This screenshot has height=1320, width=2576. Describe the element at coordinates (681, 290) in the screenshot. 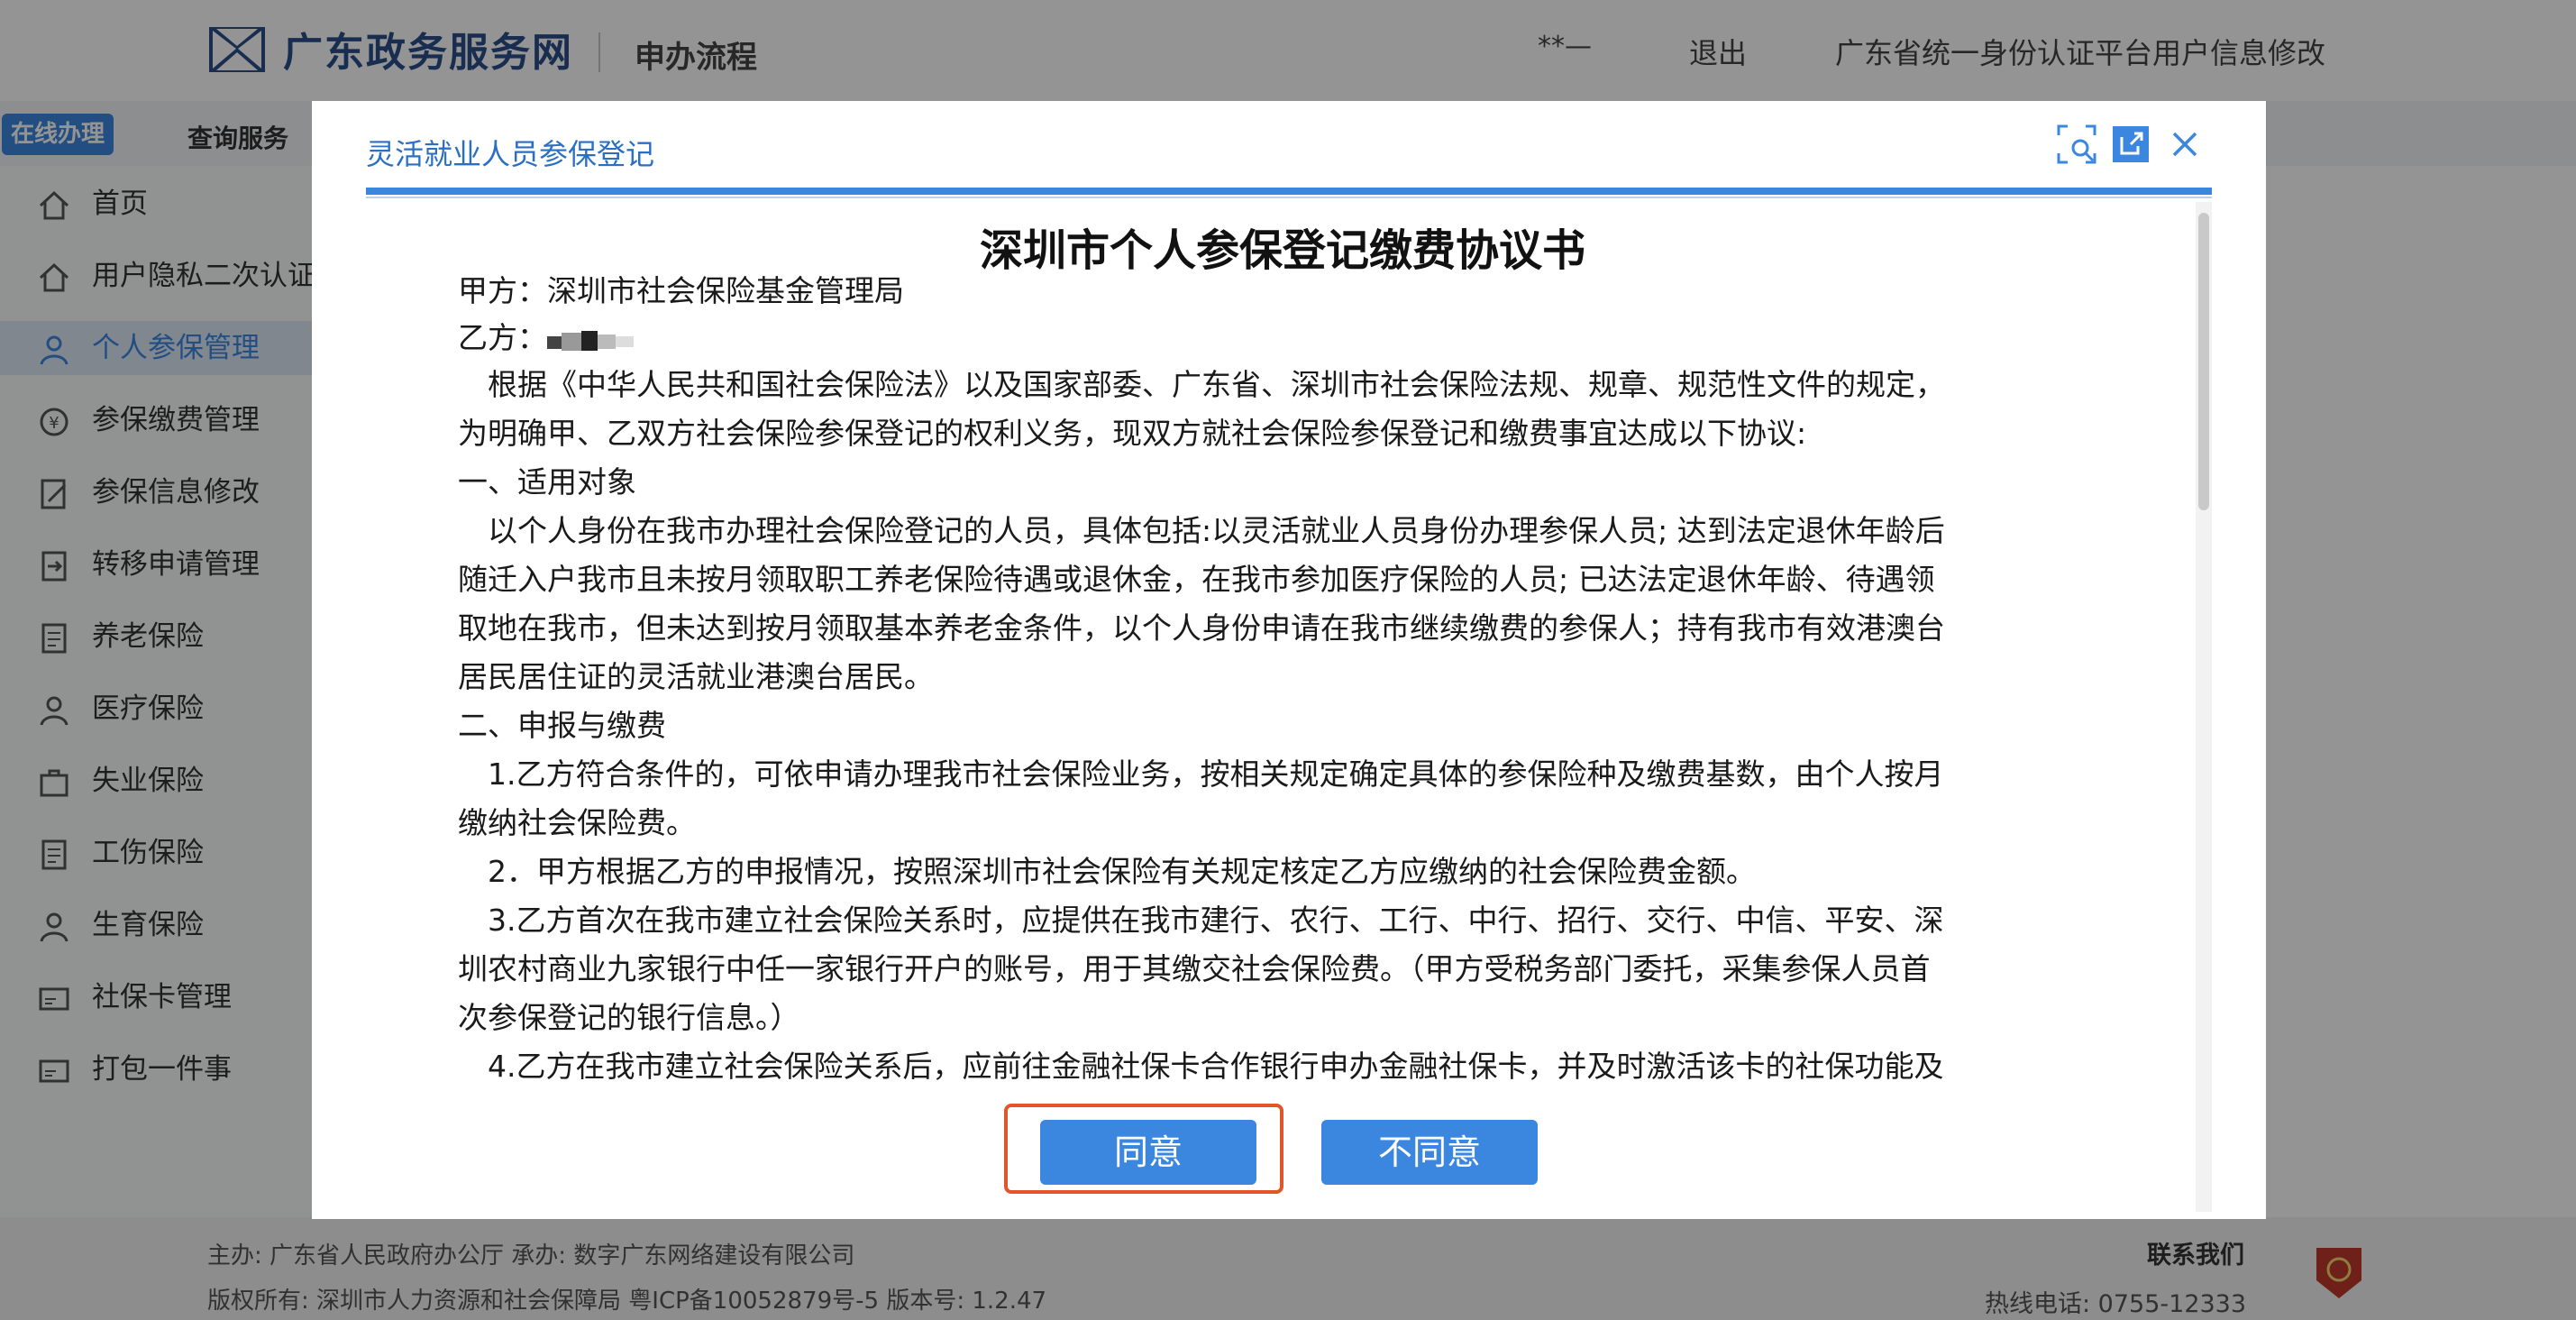

I see `party-a: 甲方：深圳市社会保险基金管理局` at that location.